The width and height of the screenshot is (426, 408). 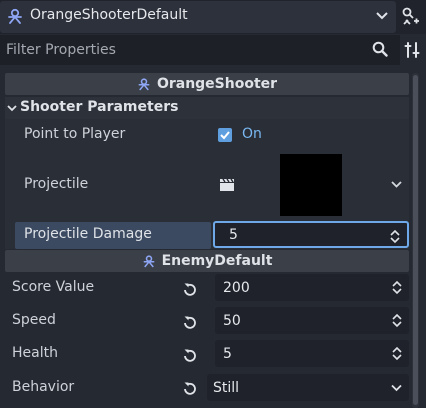 I want to click on score-value-value: 200, so click(x=236, y=287).